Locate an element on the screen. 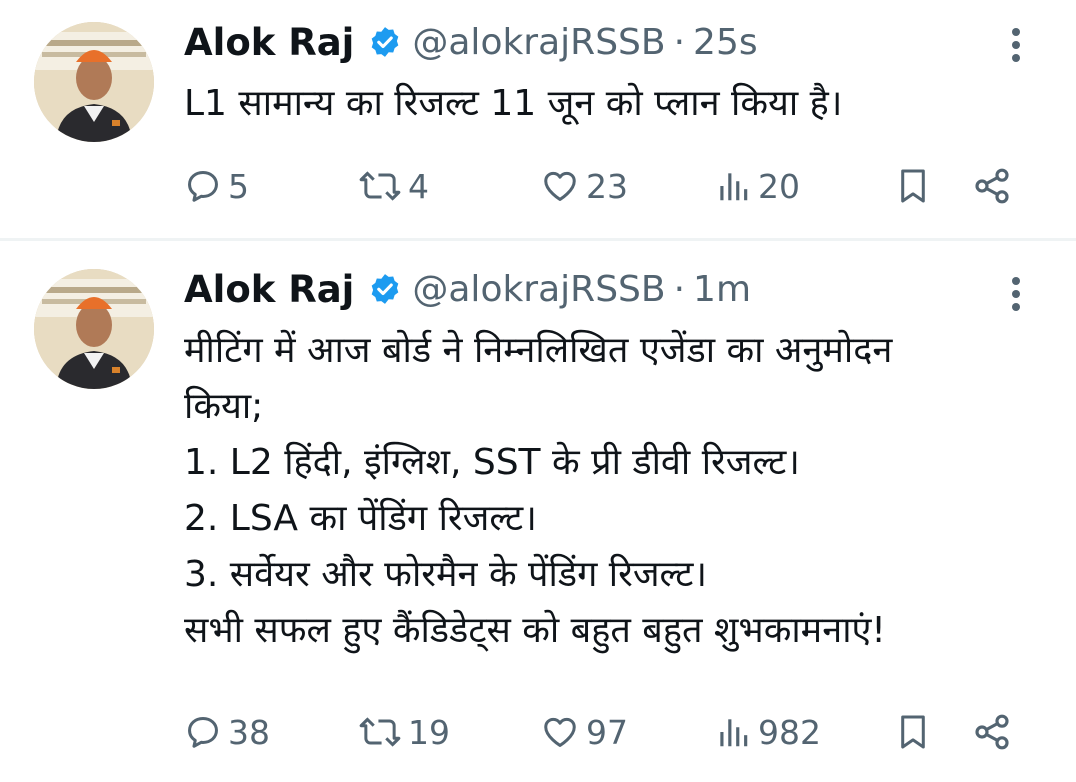  retweet-button: 4 is located at coordinates (393, 186).